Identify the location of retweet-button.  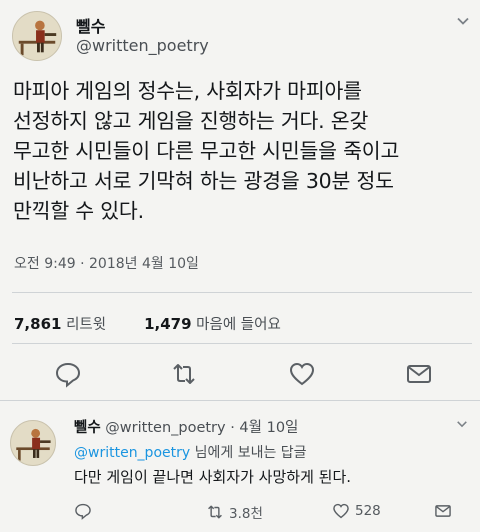
(184, 374).